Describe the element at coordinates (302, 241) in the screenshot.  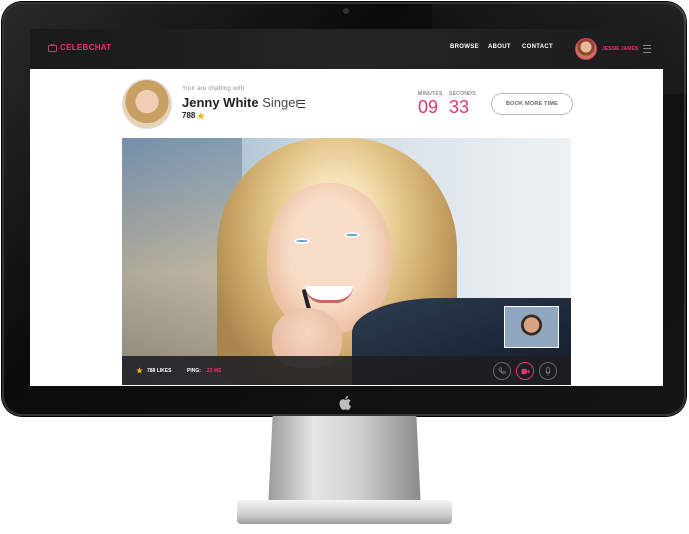
I see `left-eye` at that location.